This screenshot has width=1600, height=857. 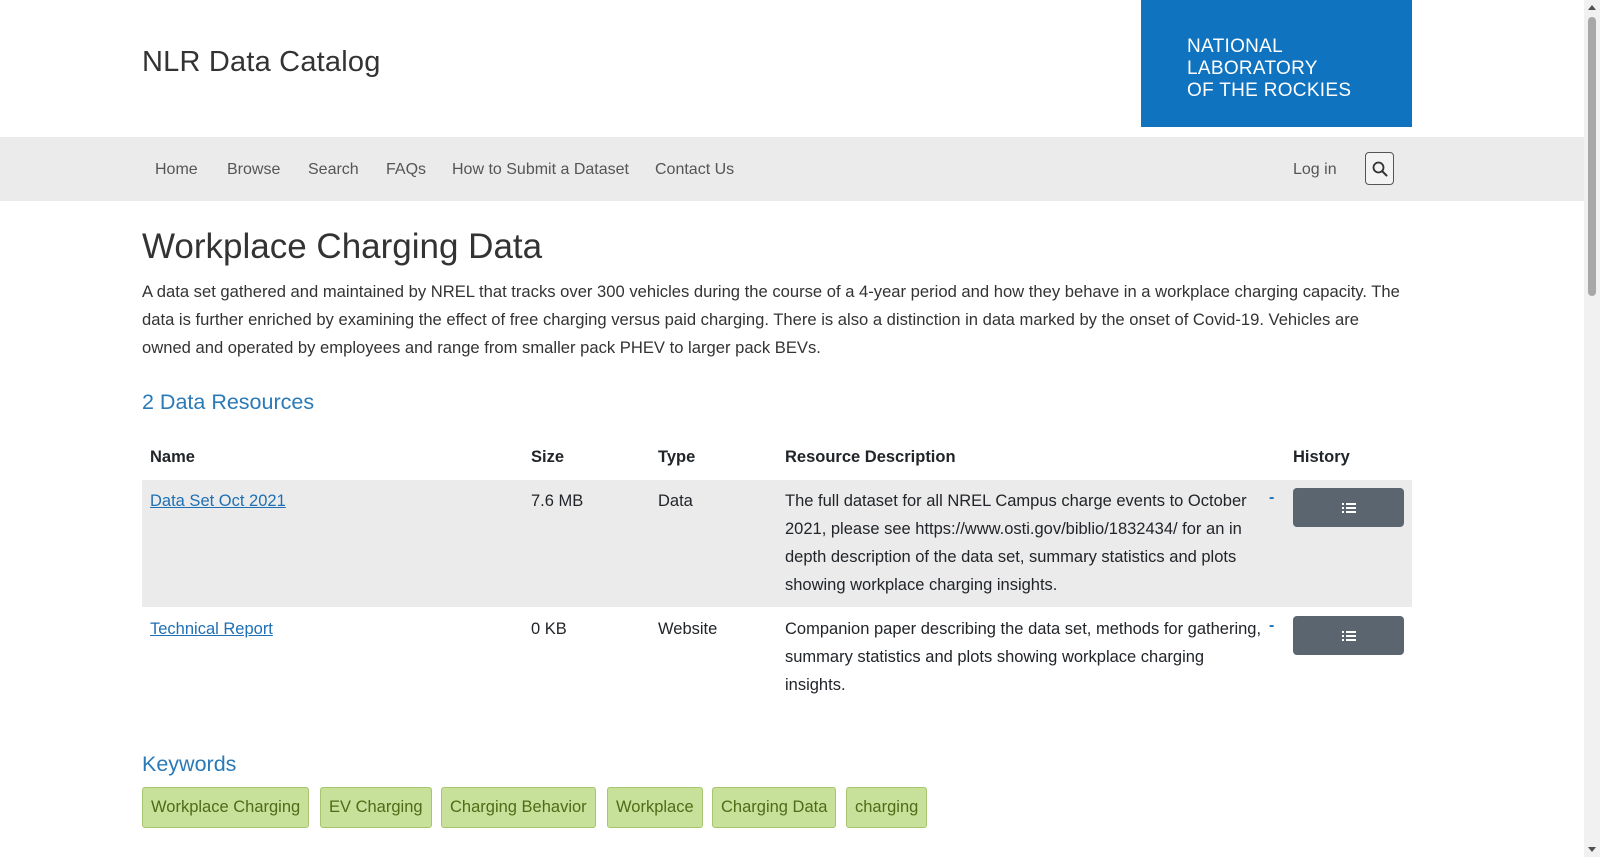 What do you see at coordinates (218, 501) in the screenshot?
I see `resource-link: Data Set Oct 2021` at bounding box center [218, 501].